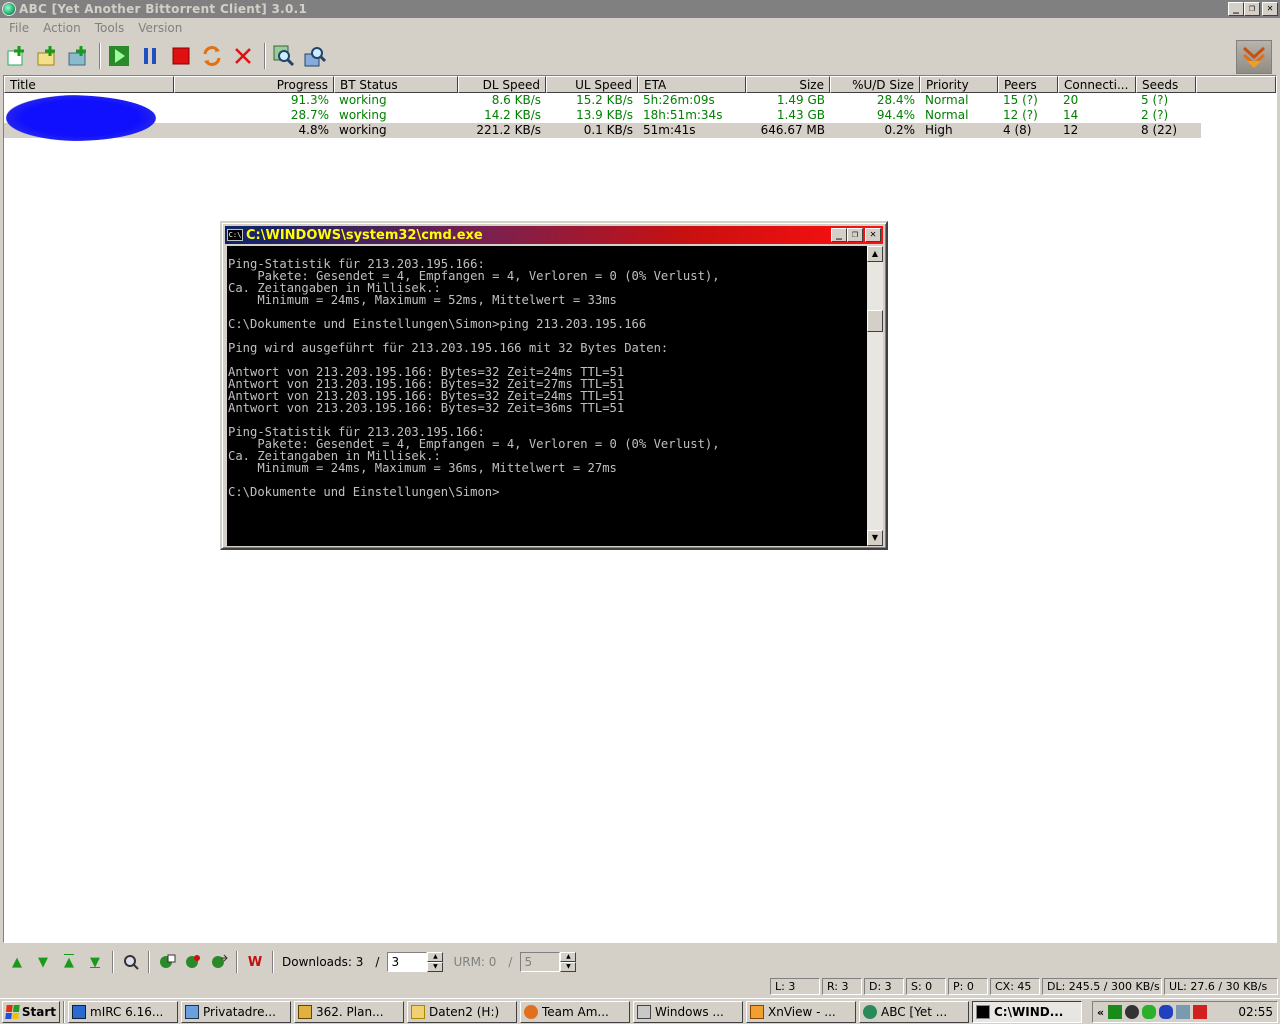 This screenshot has height=1024, width=1280. I want to click on col-filler, so click(1236, 84).